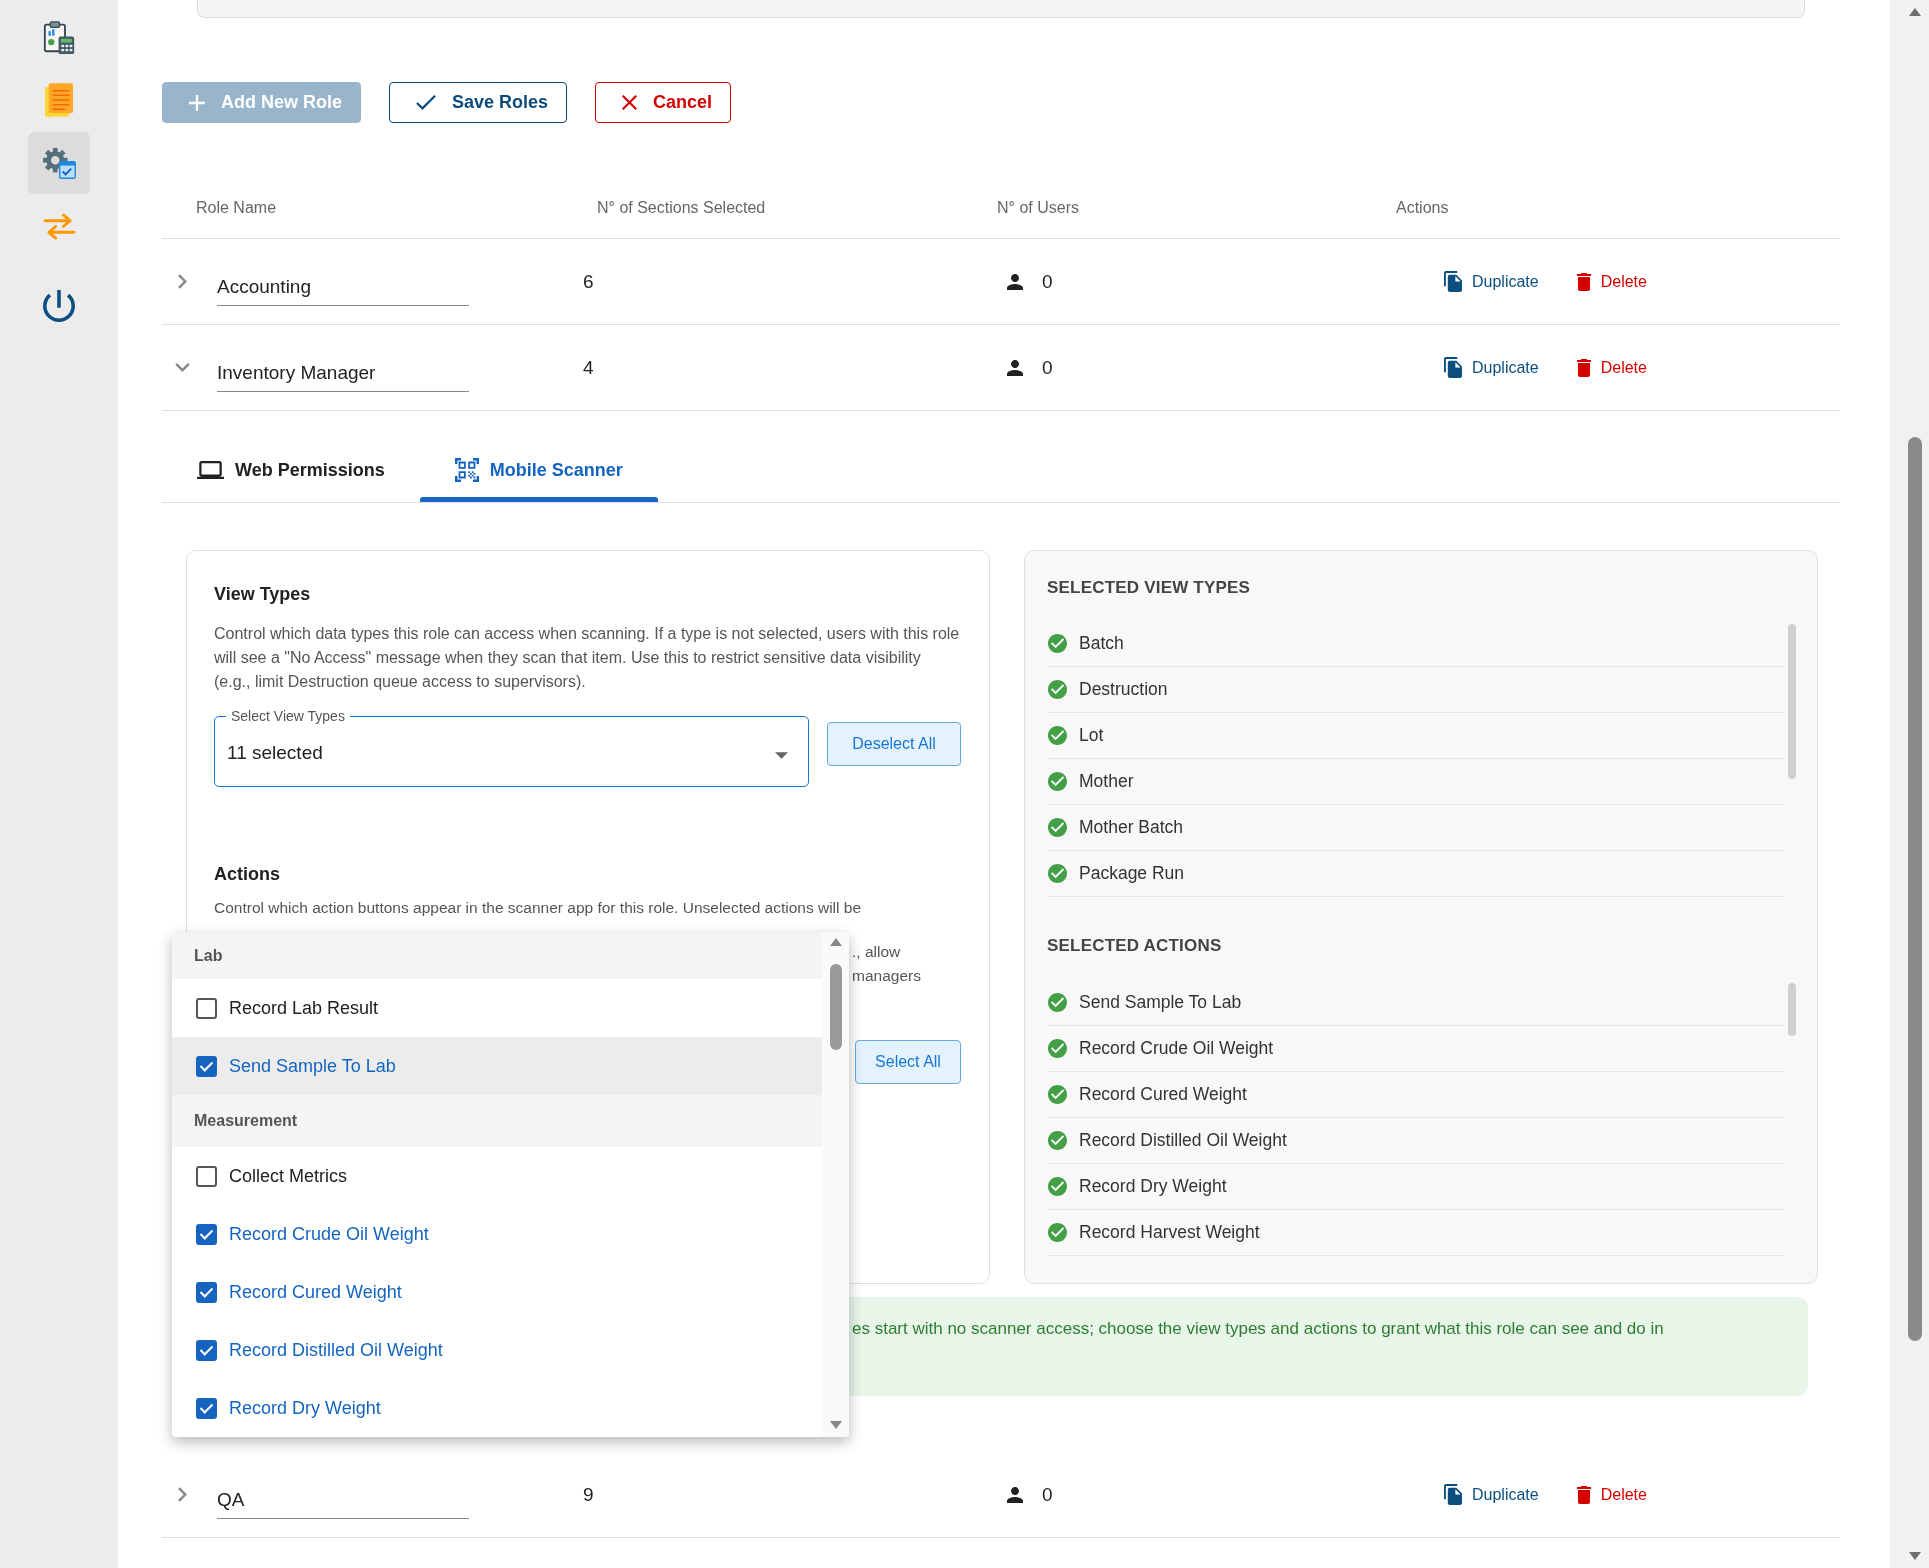 The image size is (1929, 1568). What do you see at coordinates (466, 470) in the screenshot?
I see `qr-code-scan-icon` at bounding box center [466, 470].